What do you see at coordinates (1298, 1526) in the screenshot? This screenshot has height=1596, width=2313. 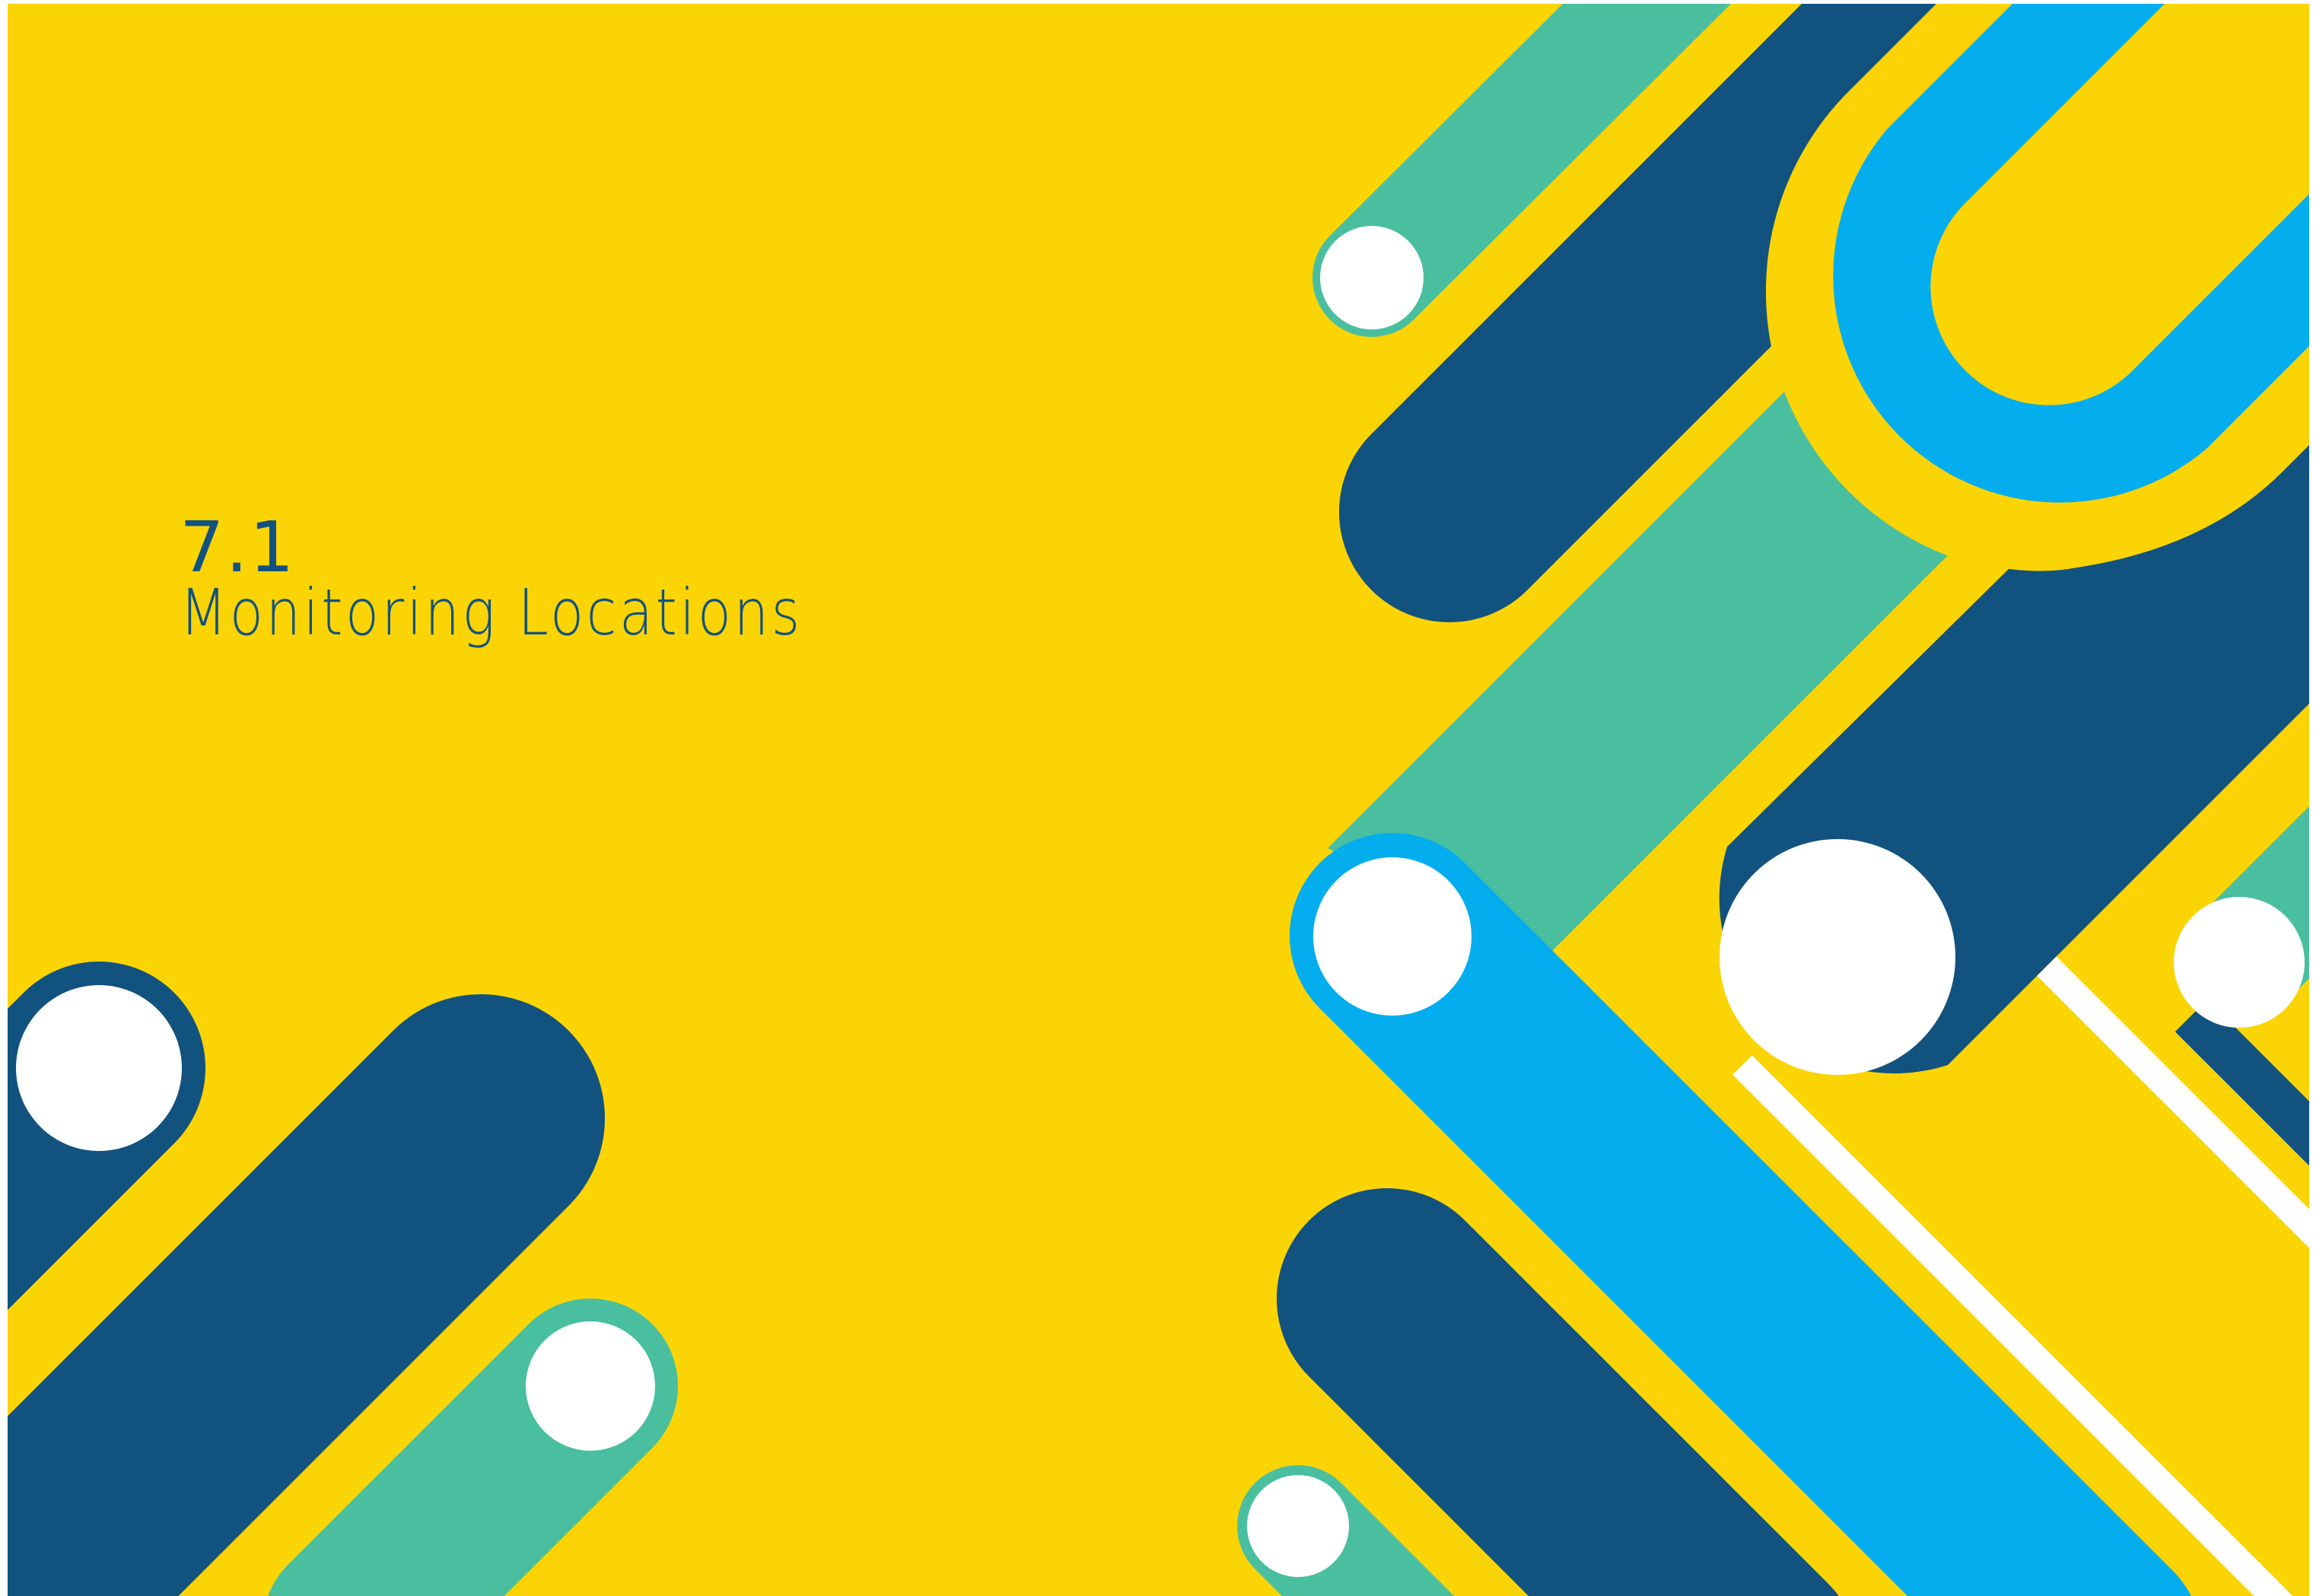 I see `node-small-bottom-center` at bounding box center [1298, 1526].